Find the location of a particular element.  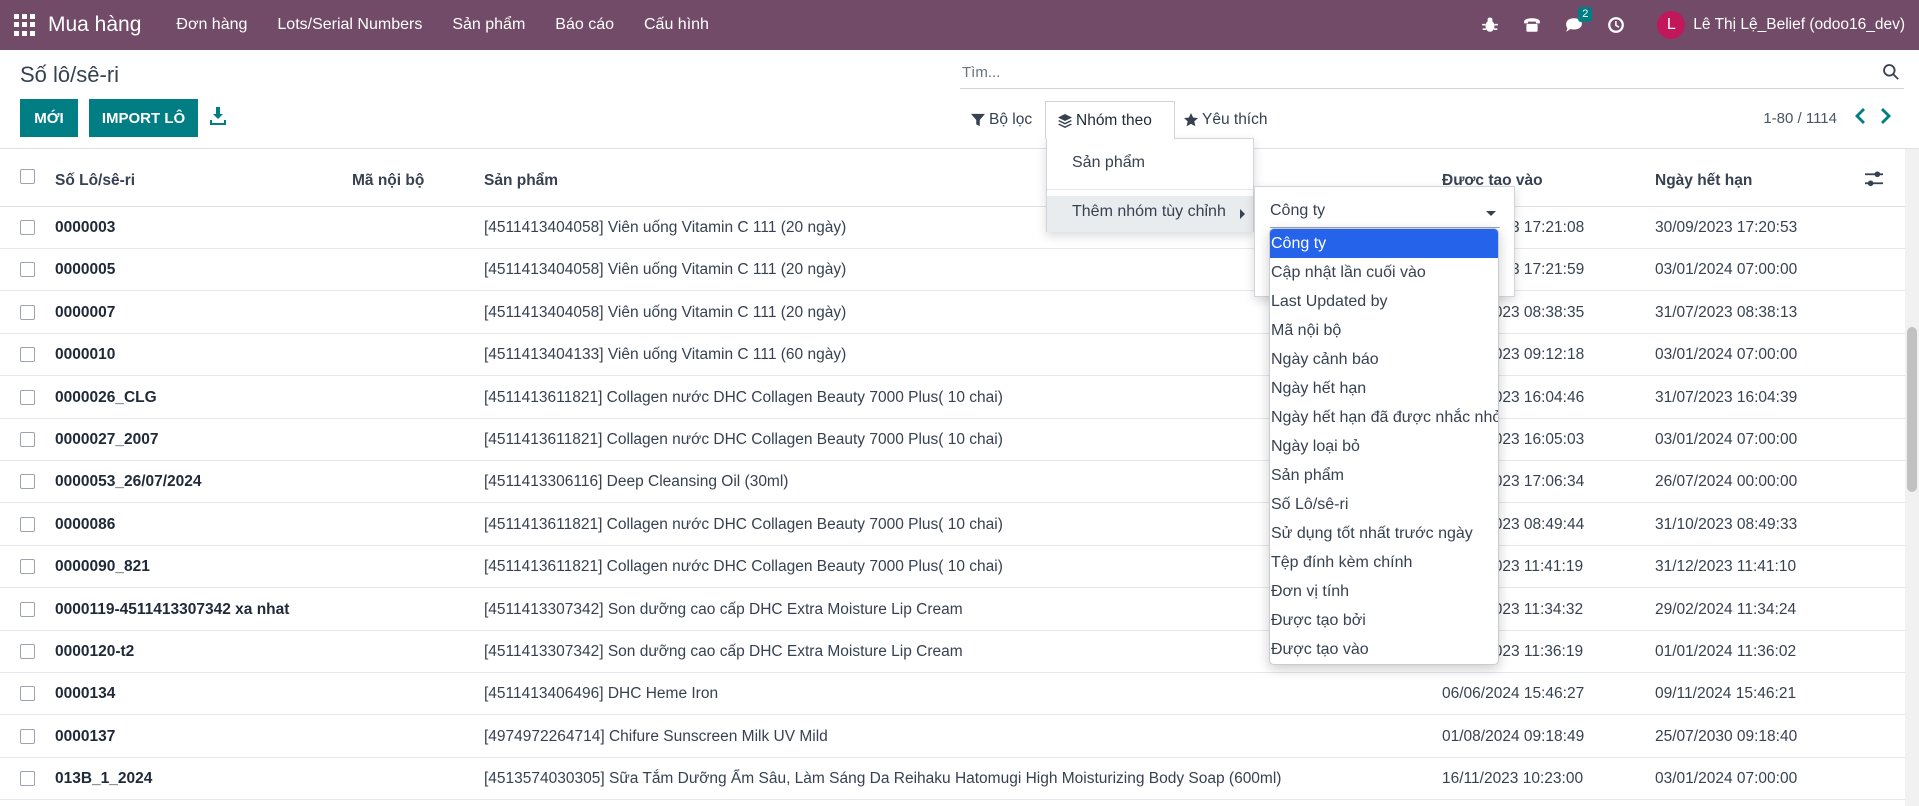

custom-group-option: Ngày hết hạn đã được nhắc nhở is located at coordinates (1384, 417).